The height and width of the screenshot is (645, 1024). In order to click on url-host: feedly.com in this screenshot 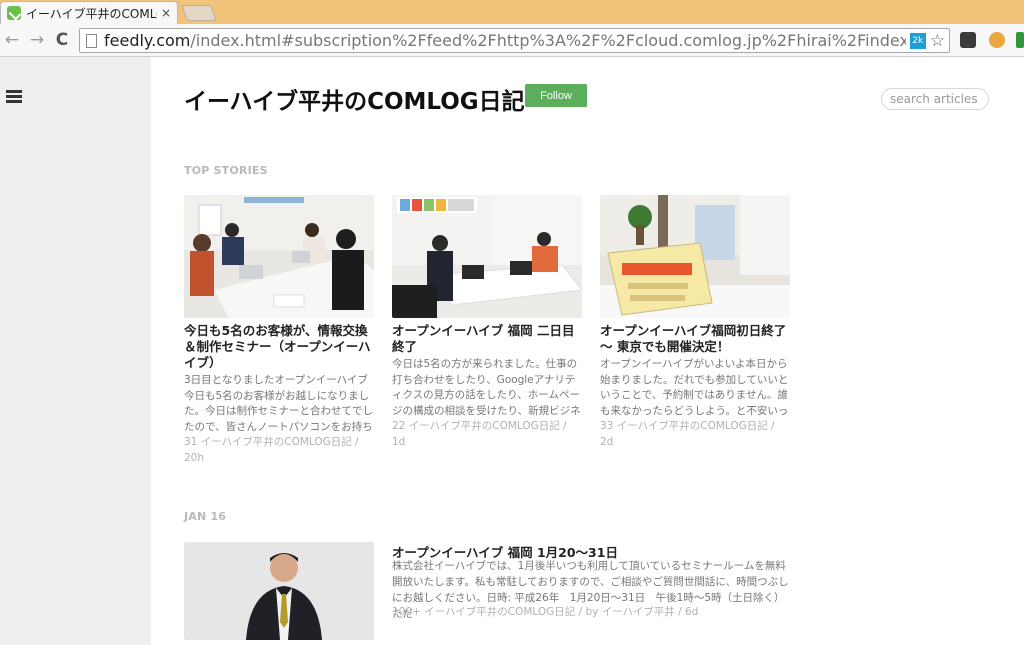, I will do `click(147, 40)`.